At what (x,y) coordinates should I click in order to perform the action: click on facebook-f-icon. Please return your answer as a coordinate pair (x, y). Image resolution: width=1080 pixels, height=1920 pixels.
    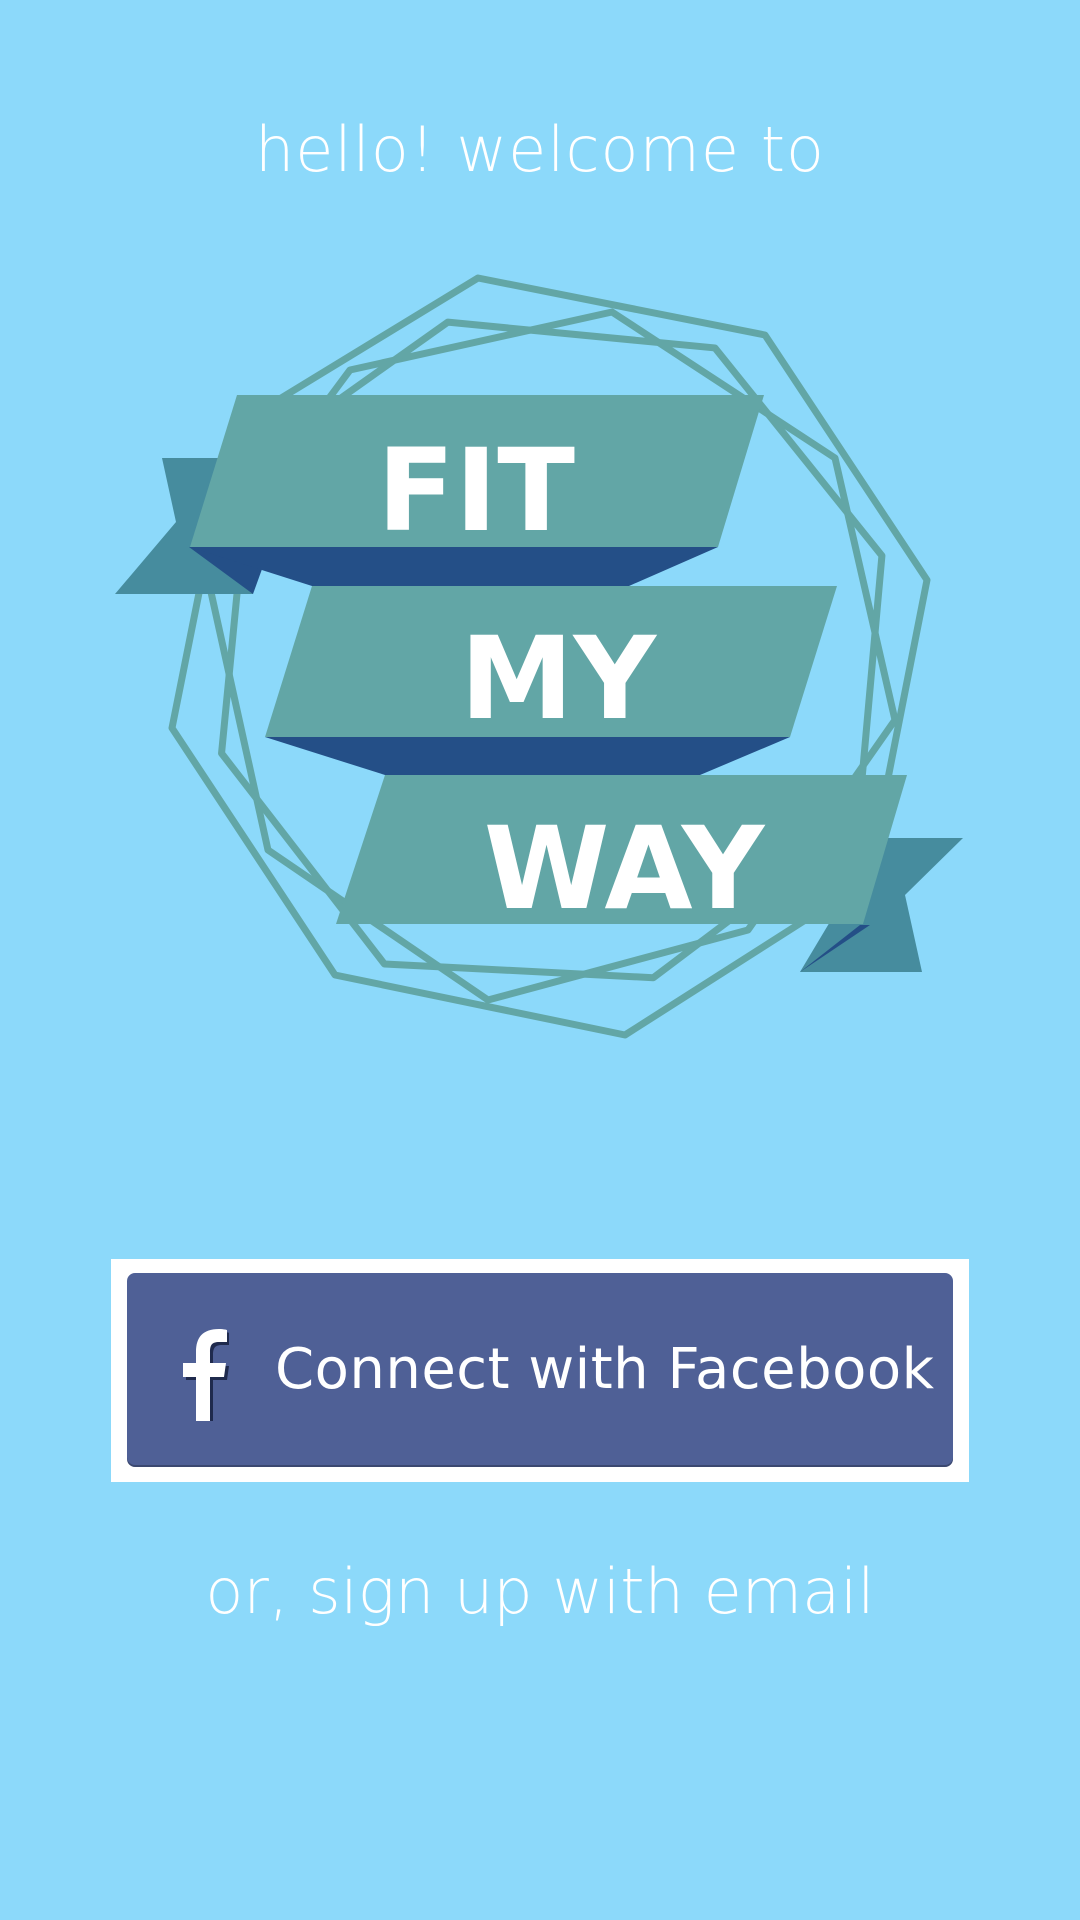
    Looking at the image, I should click on (206, 1375).